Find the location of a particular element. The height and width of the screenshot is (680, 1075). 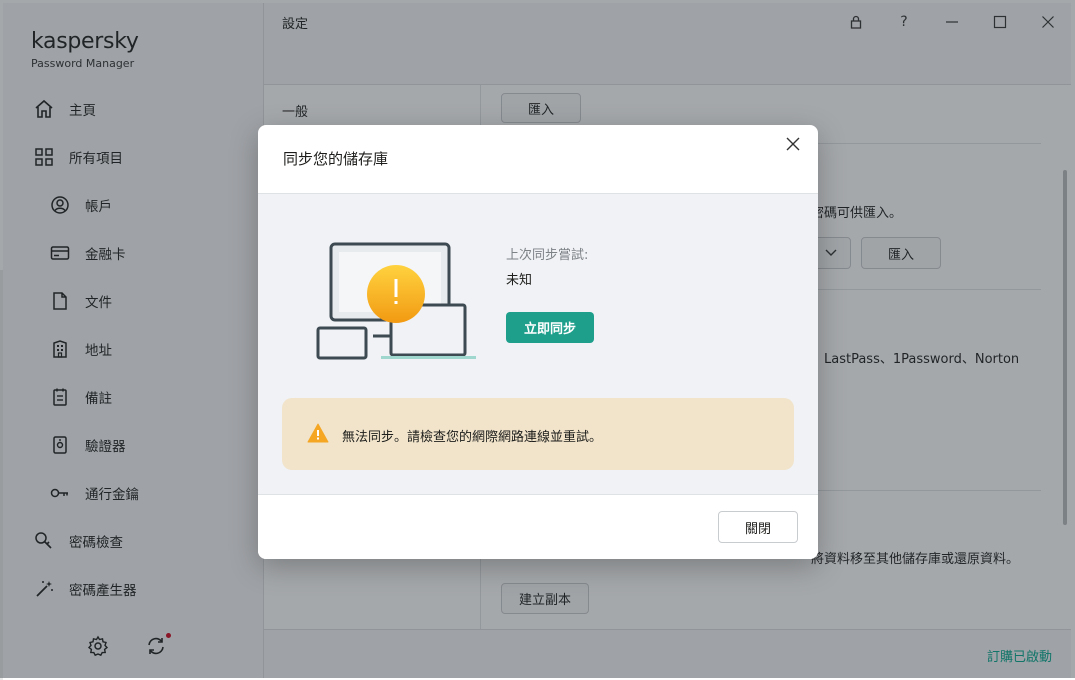

dialog-title: 同步您的儲存庫 is located at coordinates (336, 159).